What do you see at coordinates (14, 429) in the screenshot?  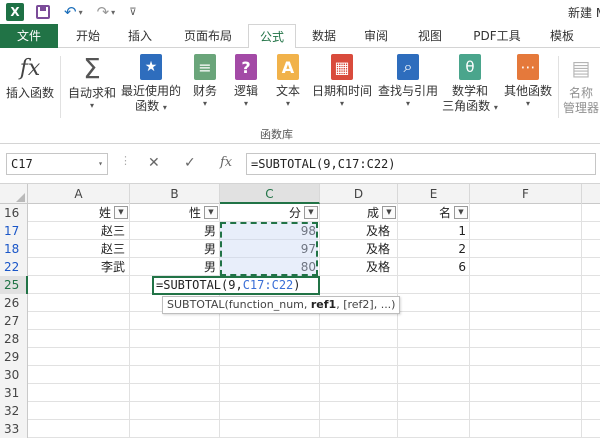 I see `row-header: 33` at bounding box center [14, 429].